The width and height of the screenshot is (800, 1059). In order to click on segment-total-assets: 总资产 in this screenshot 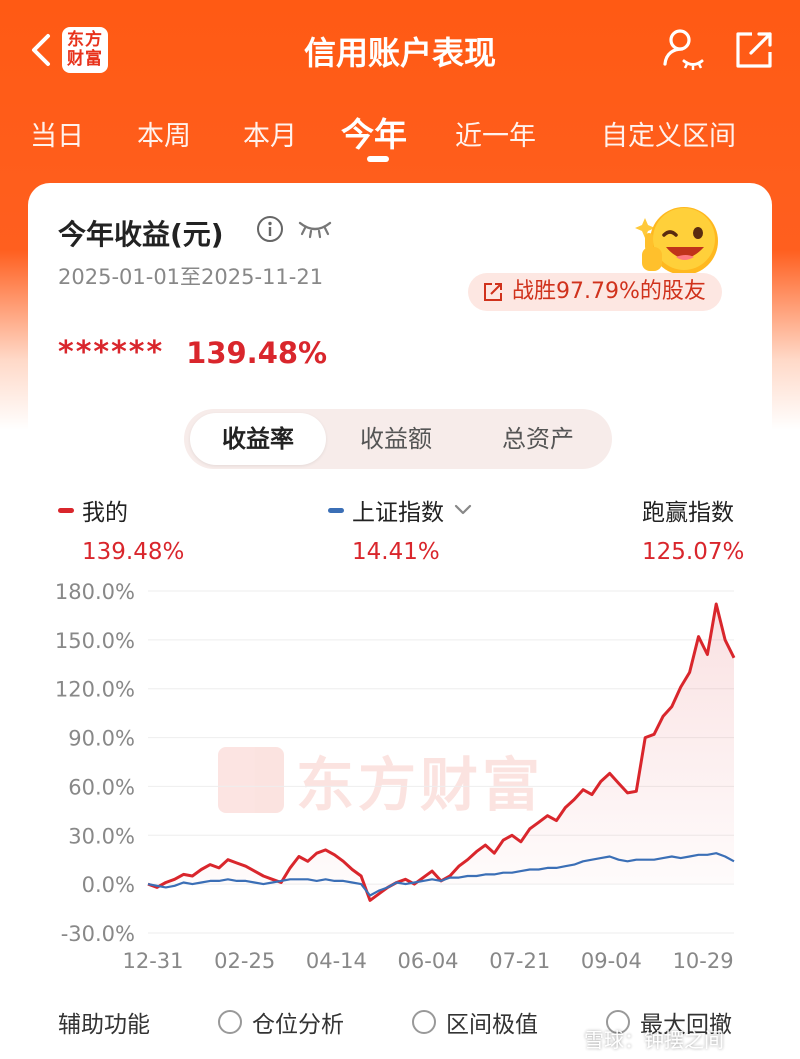, I will do `click(538, 439)`.